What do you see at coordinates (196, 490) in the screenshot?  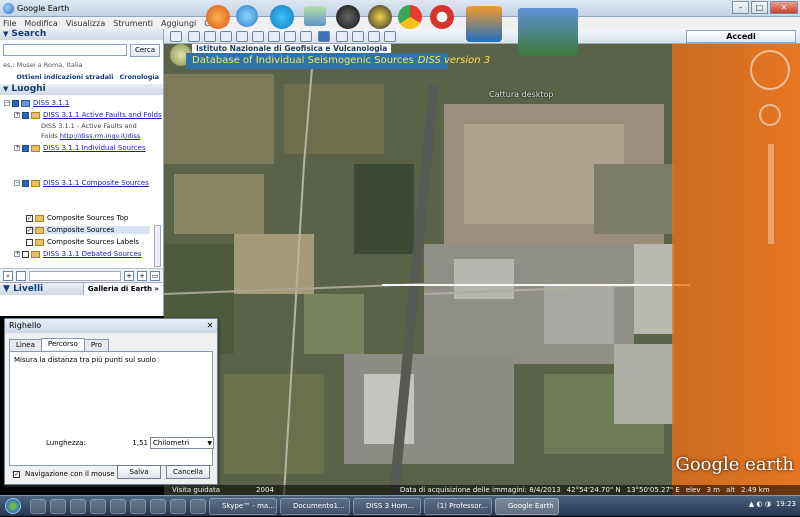 I see `tour-label: Visita guidata` at bounding box center [196, 490].